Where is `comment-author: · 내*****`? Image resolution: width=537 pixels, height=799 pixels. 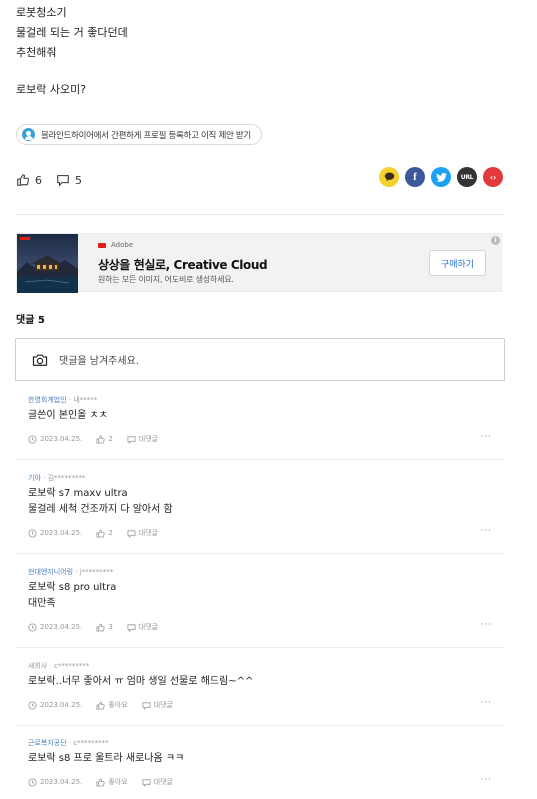
comment-author: · 내***** is located at coordinates (83, 400).